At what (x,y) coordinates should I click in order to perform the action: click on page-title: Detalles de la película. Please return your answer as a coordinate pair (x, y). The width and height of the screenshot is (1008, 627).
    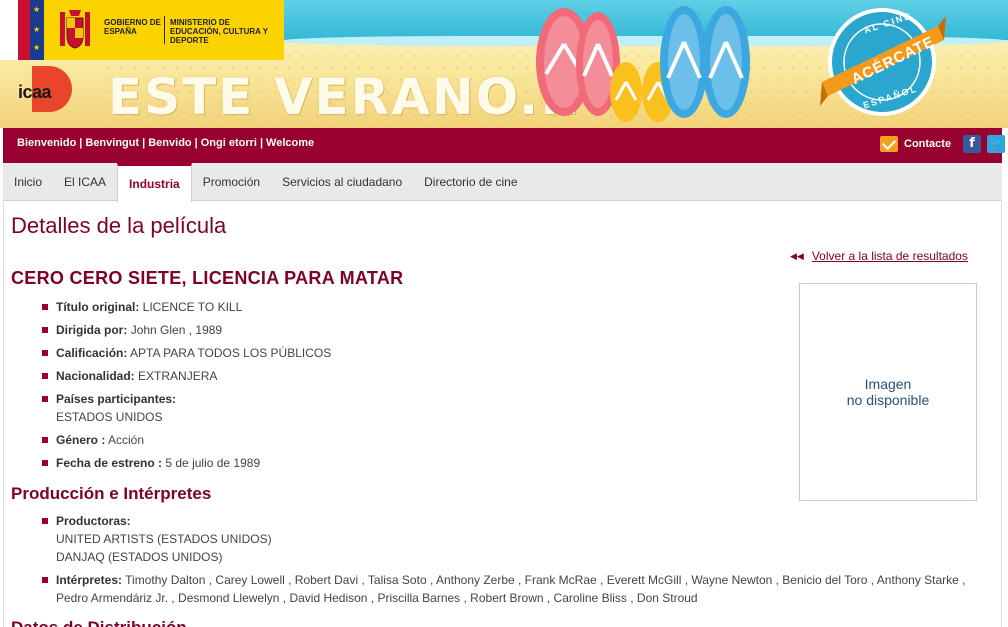
    Looking at the image, I should click on (119, 225).